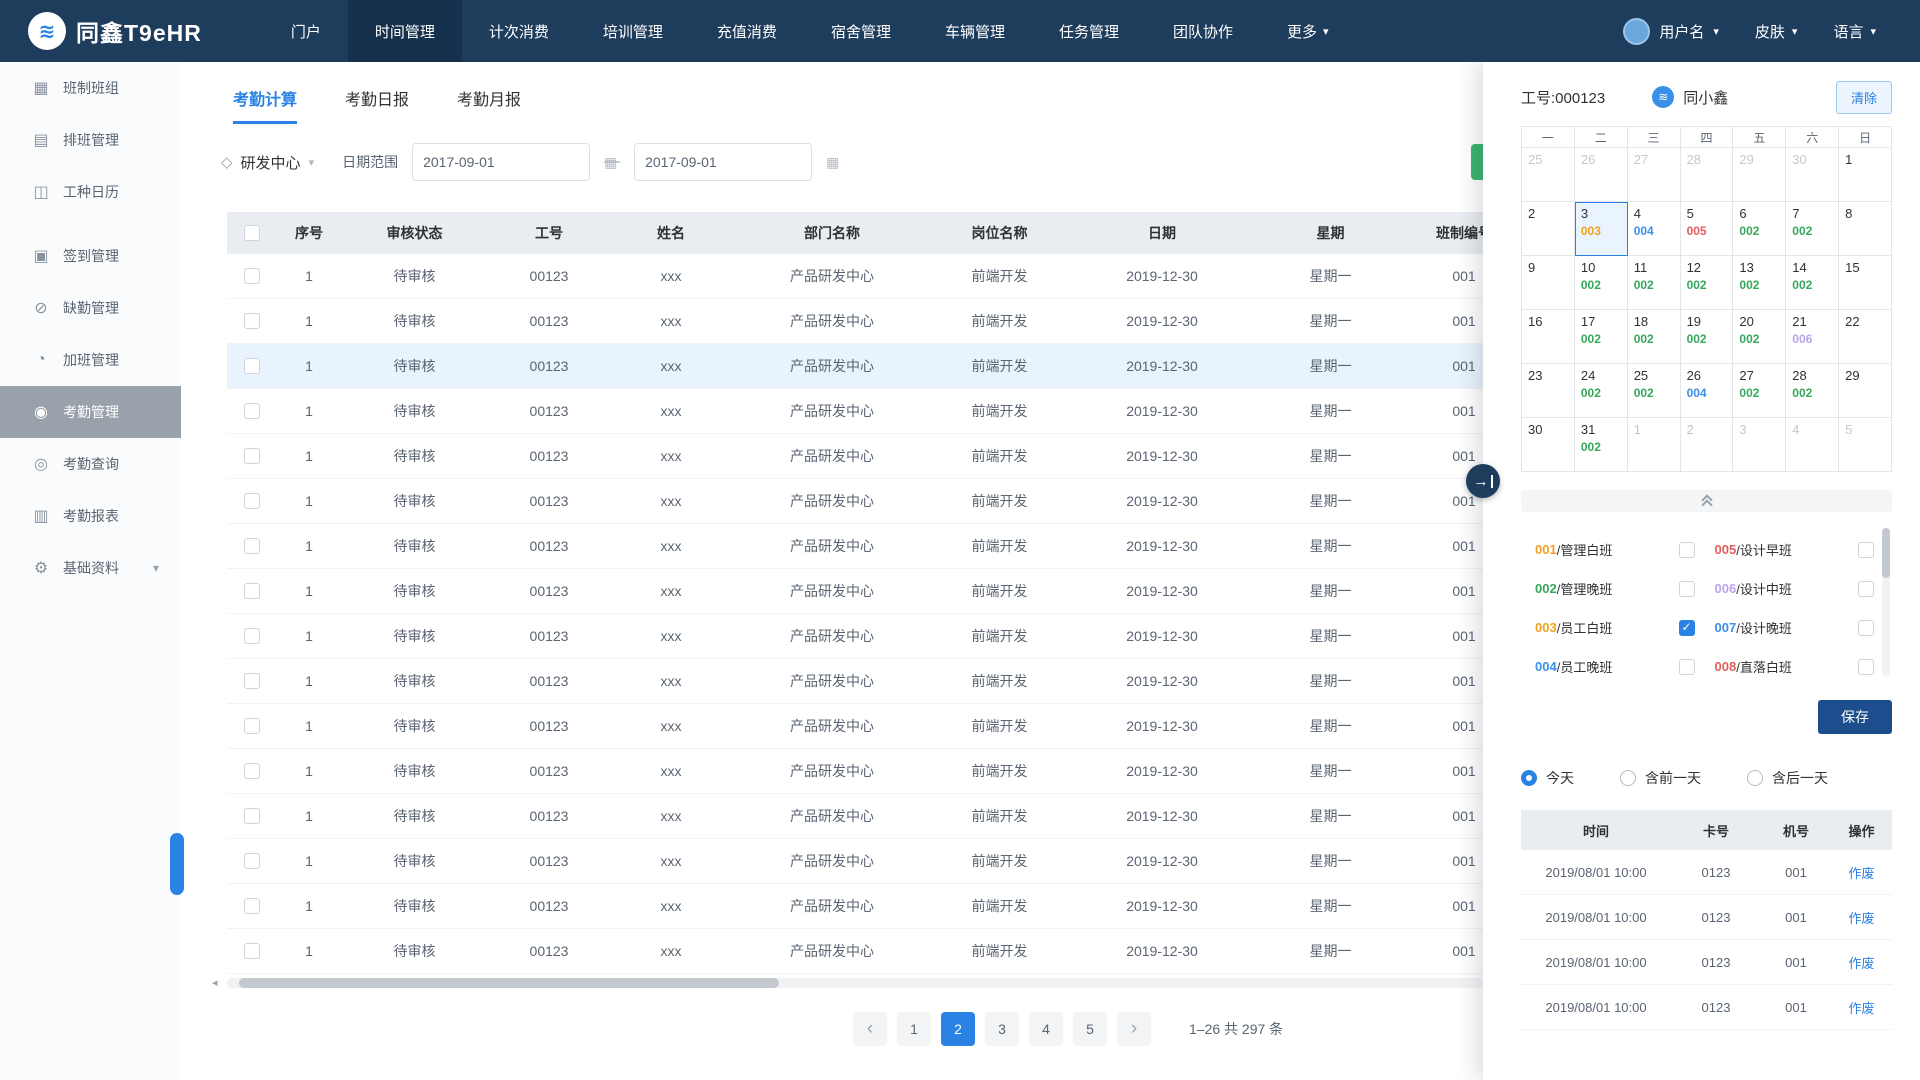 Image resolution: width=1920 pixels, height=1080 pixels. What do you see at coordinates (1794, 664) in the screenshot?
I see `shift-option: 008 直落白班` at bounding box center [1794, 664].